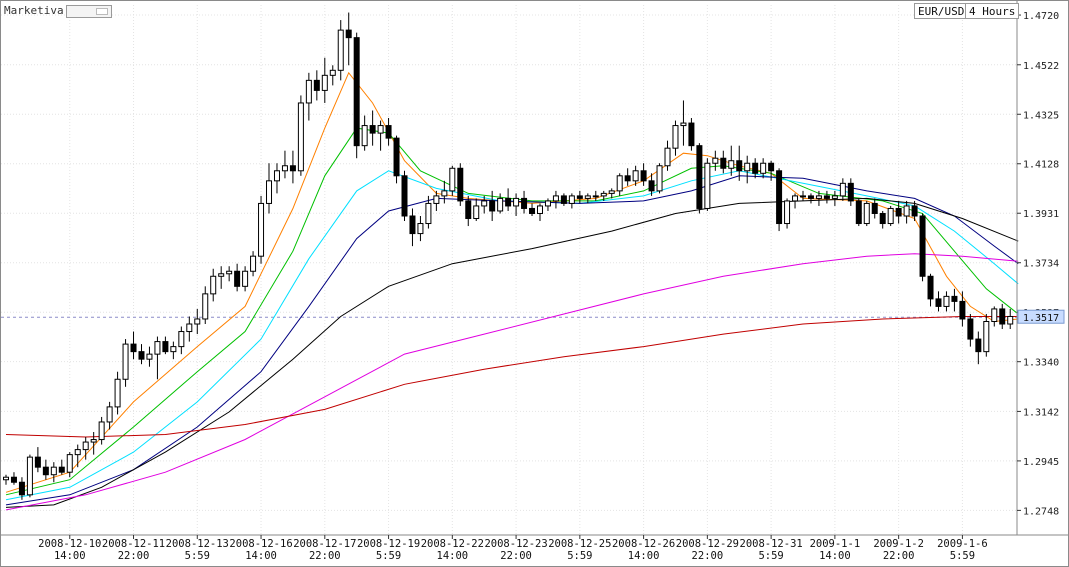 The height and width of the screenshot is (567, 1069). What do you see at coordinates (515, 544) in the screenshot?
I see `x-tick-date: 2008-12-23` at bounding box center [515, 544].